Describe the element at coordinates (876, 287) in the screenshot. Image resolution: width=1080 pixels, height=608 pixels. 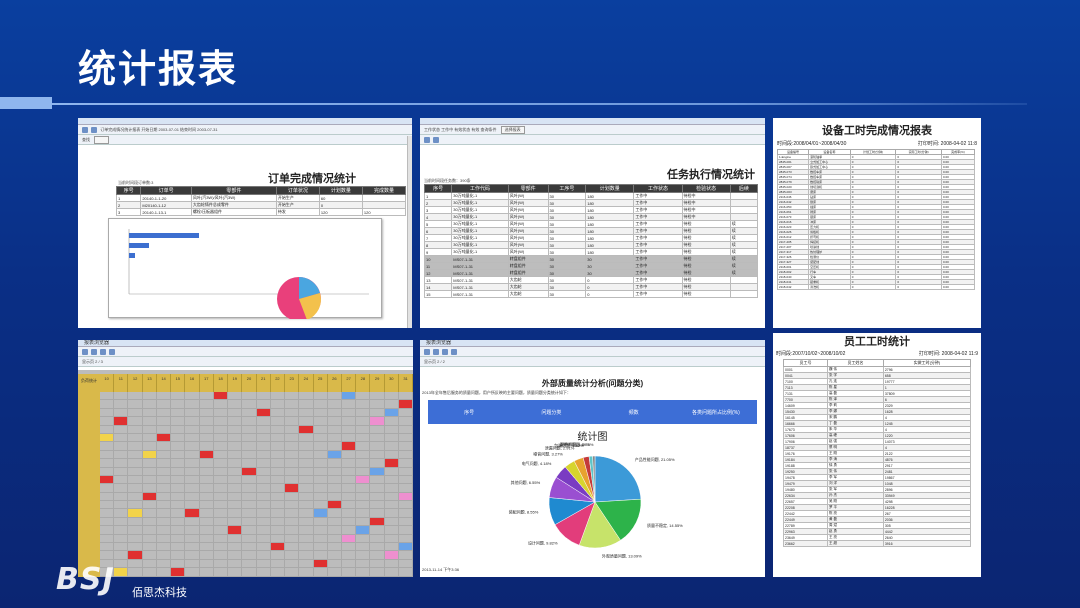
I see `table-row: 2118-042 清洗机 0 0 0.00` at that location.